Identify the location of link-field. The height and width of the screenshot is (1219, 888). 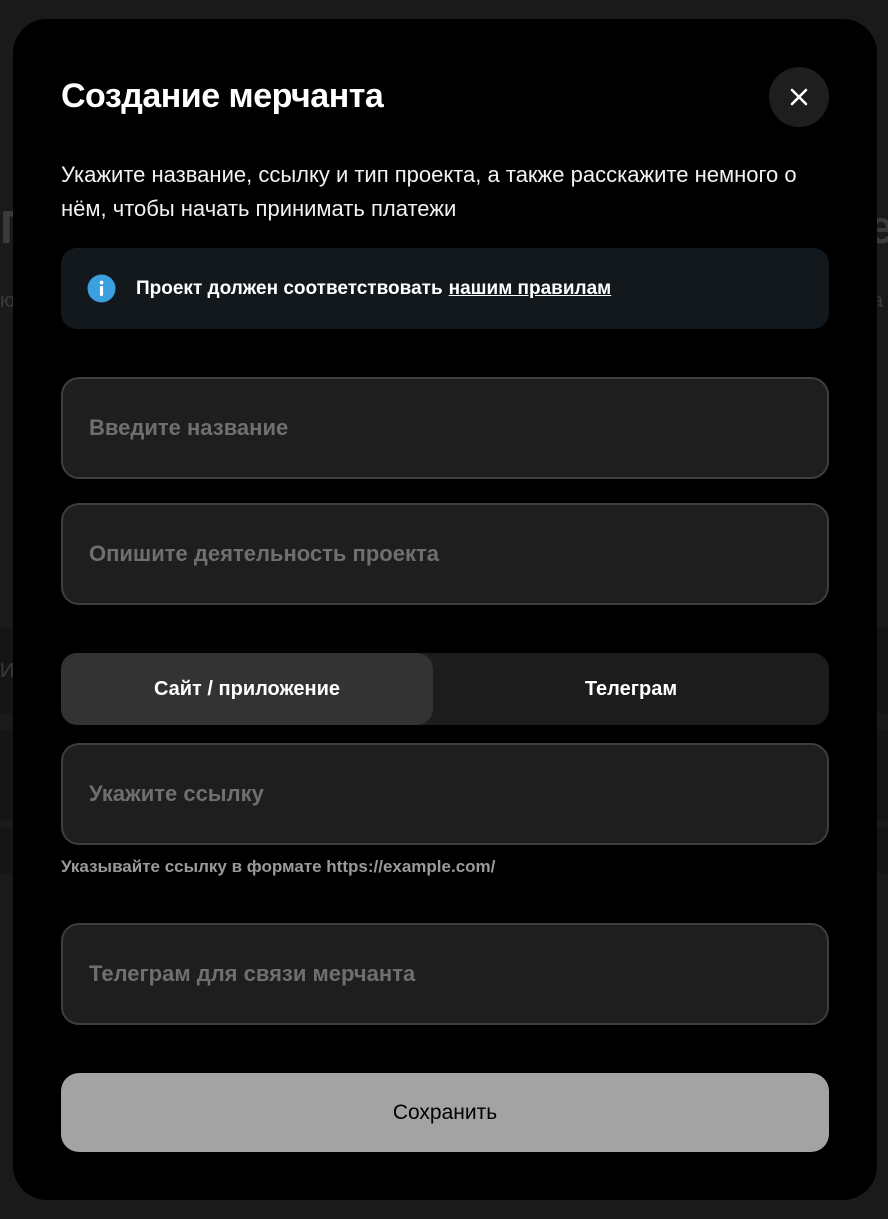
(445, 794).